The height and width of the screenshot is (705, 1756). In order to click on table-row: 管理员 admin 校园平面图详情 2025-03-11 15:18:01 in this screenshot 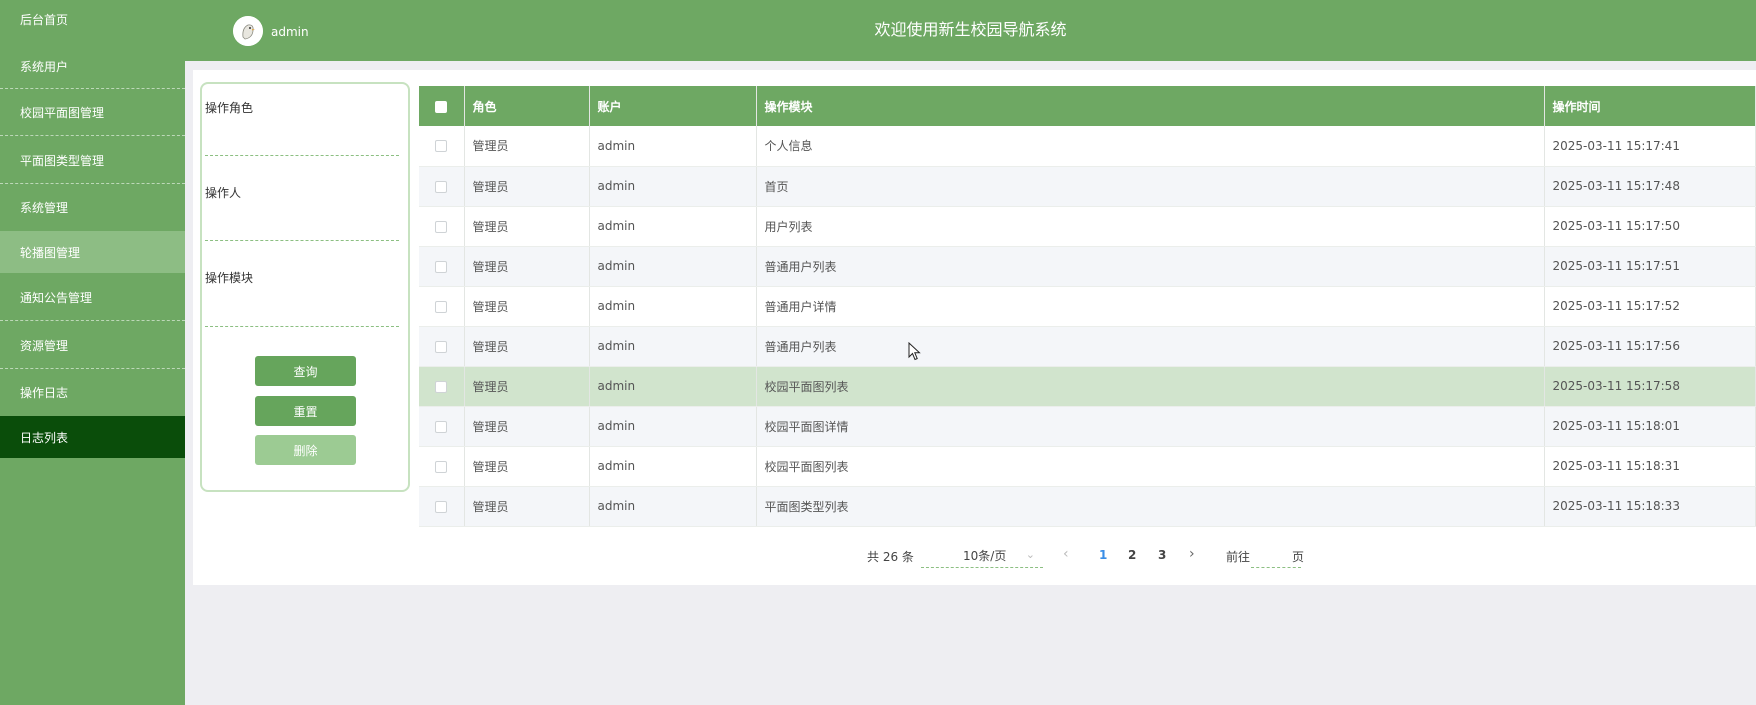, I will do `click(1087, 426)`.